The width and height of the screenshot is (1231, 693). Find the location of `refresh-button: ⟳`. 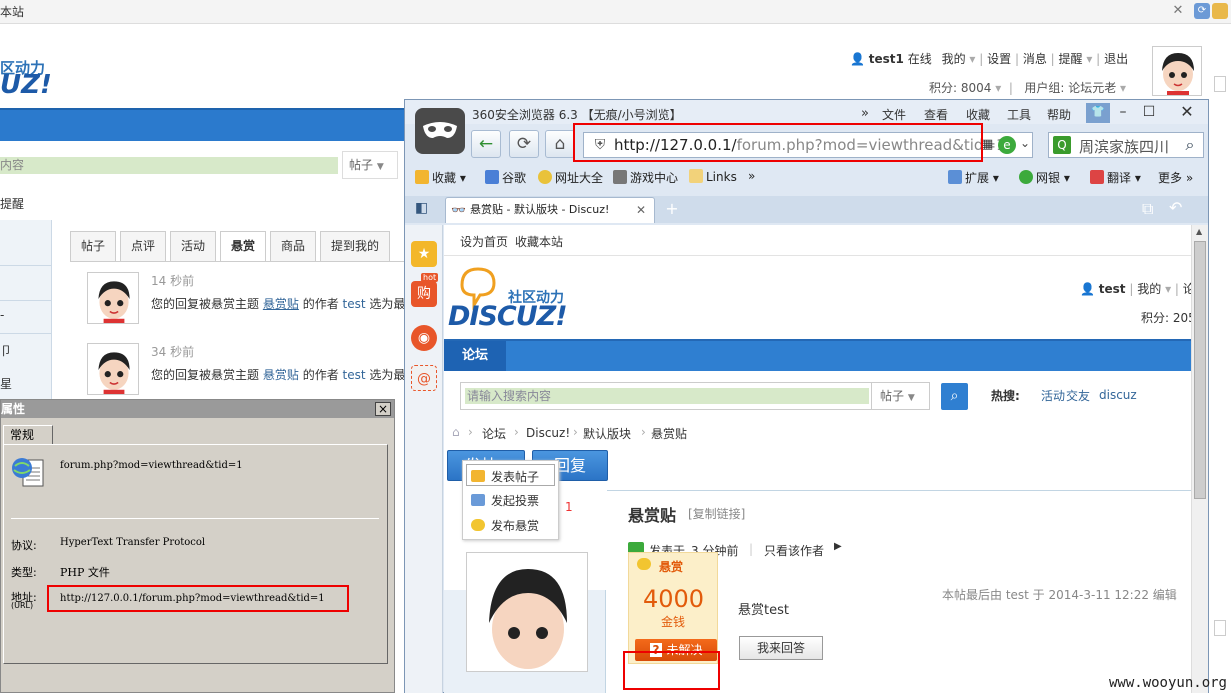

refresh-button: ⟳ is located at coordinates (524, 144).